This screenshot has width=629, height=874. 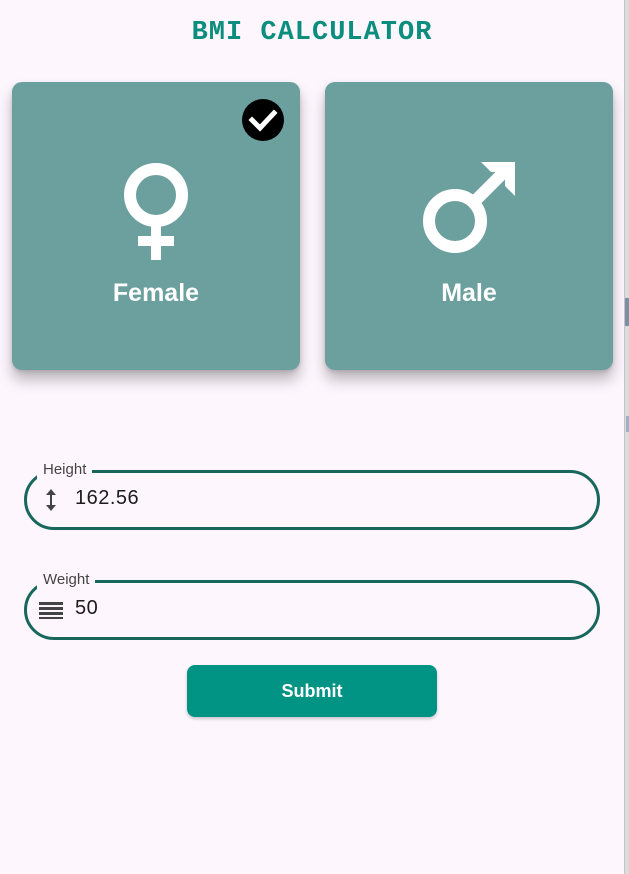 What do you see at coordinates (626, 437) in the screenshot?
I see `window-edge` at bounding box center [626, 437].